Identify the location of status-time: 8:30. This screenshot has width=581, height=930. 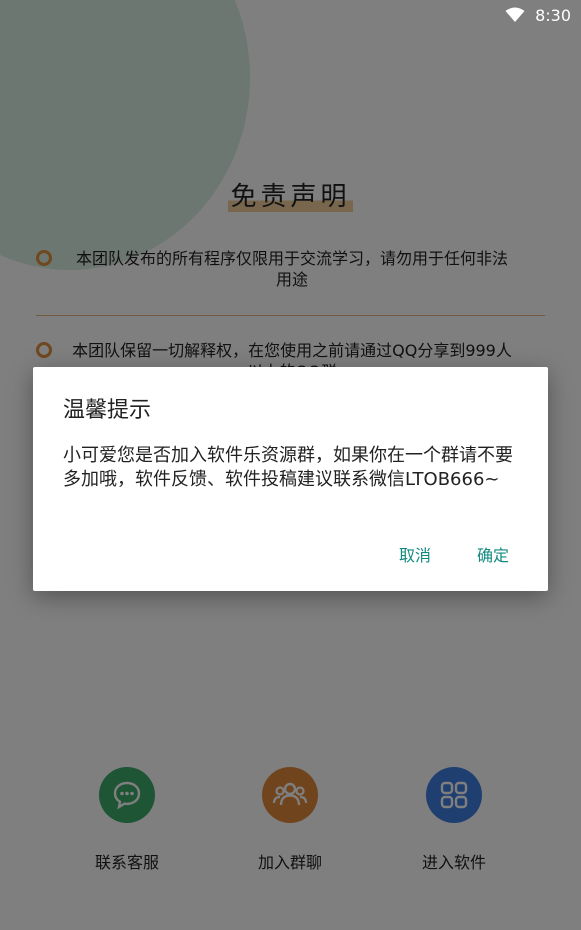
(553, 15).